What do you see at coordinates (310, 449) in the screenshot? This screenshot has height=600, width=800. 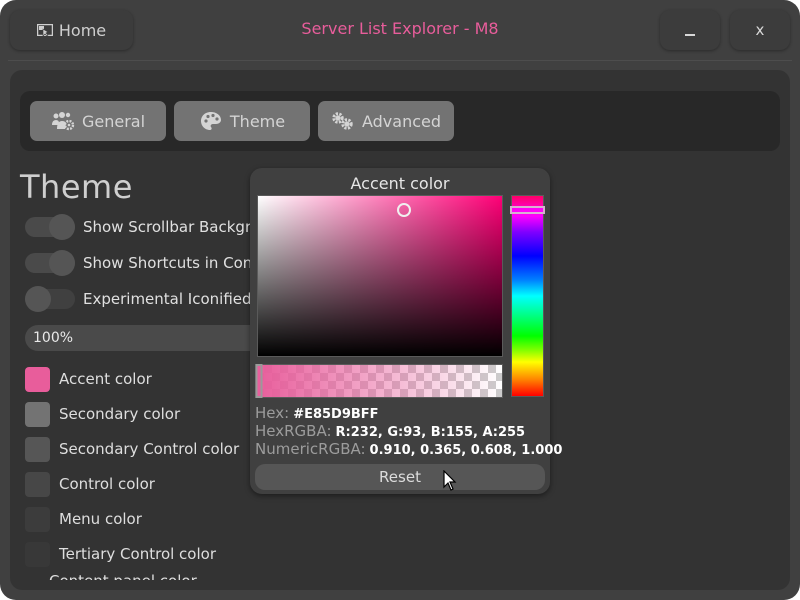 I see `numericrgba-label: NumericRGBA:` at bounding box center [310, 449].